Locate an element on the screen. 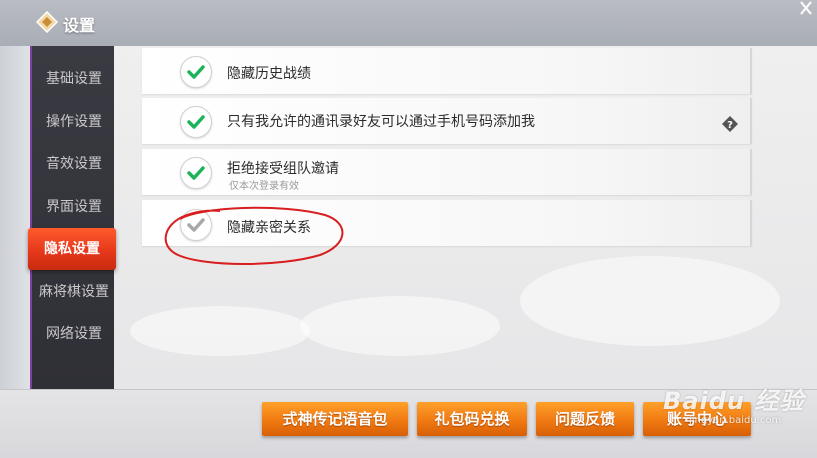 Image resolution: width=817 pixels, height=458 pixels. sidebar-item-mahjong: 麻将棋设置 is located at coordinates (74, 292).